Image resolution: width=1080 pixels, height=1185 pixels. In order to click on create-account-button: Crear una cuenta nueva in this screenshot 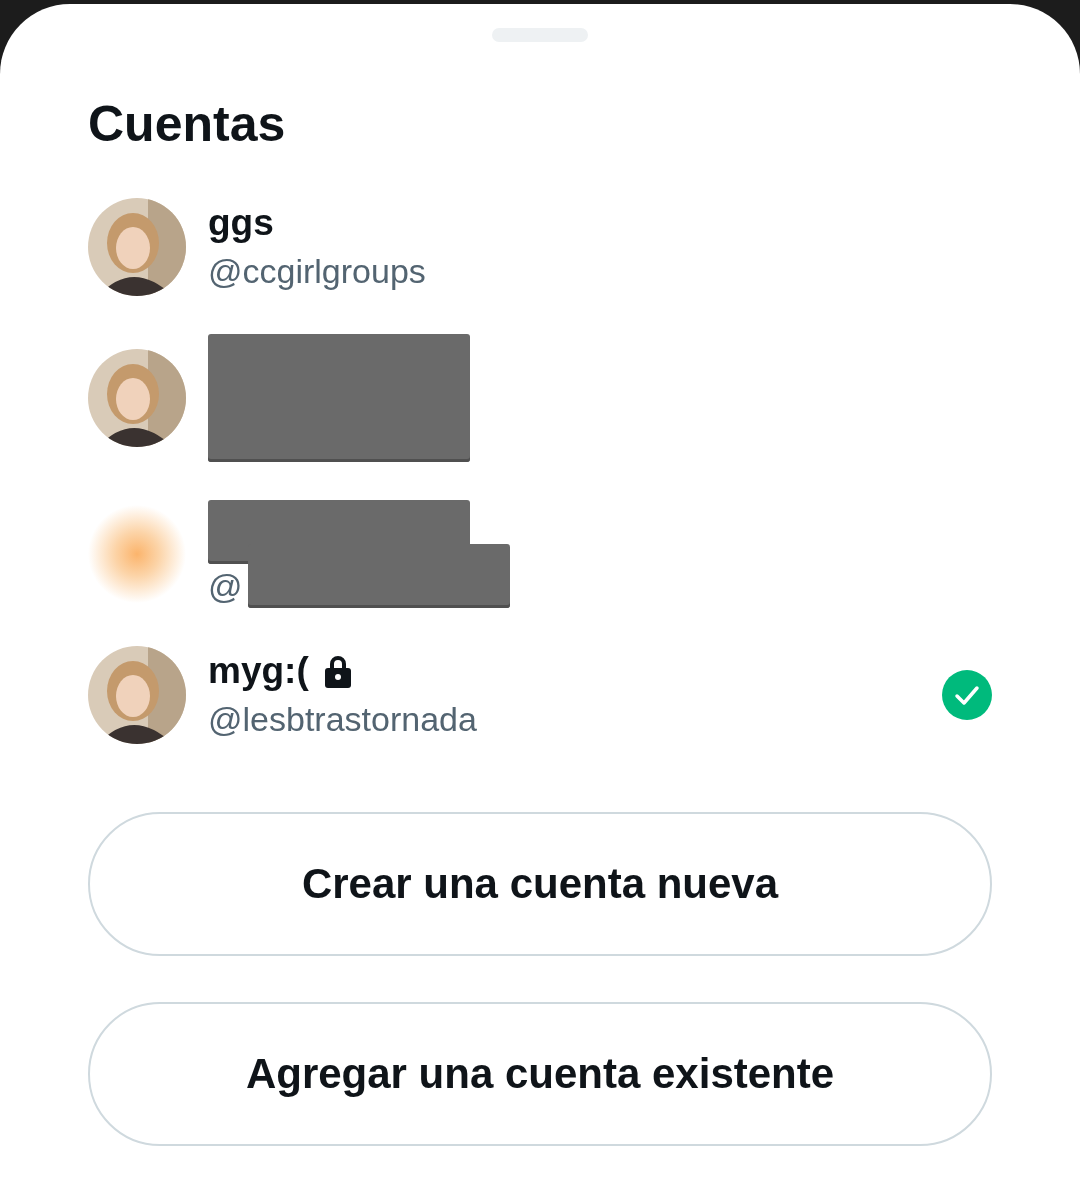, I will do `click(540, 884)`.